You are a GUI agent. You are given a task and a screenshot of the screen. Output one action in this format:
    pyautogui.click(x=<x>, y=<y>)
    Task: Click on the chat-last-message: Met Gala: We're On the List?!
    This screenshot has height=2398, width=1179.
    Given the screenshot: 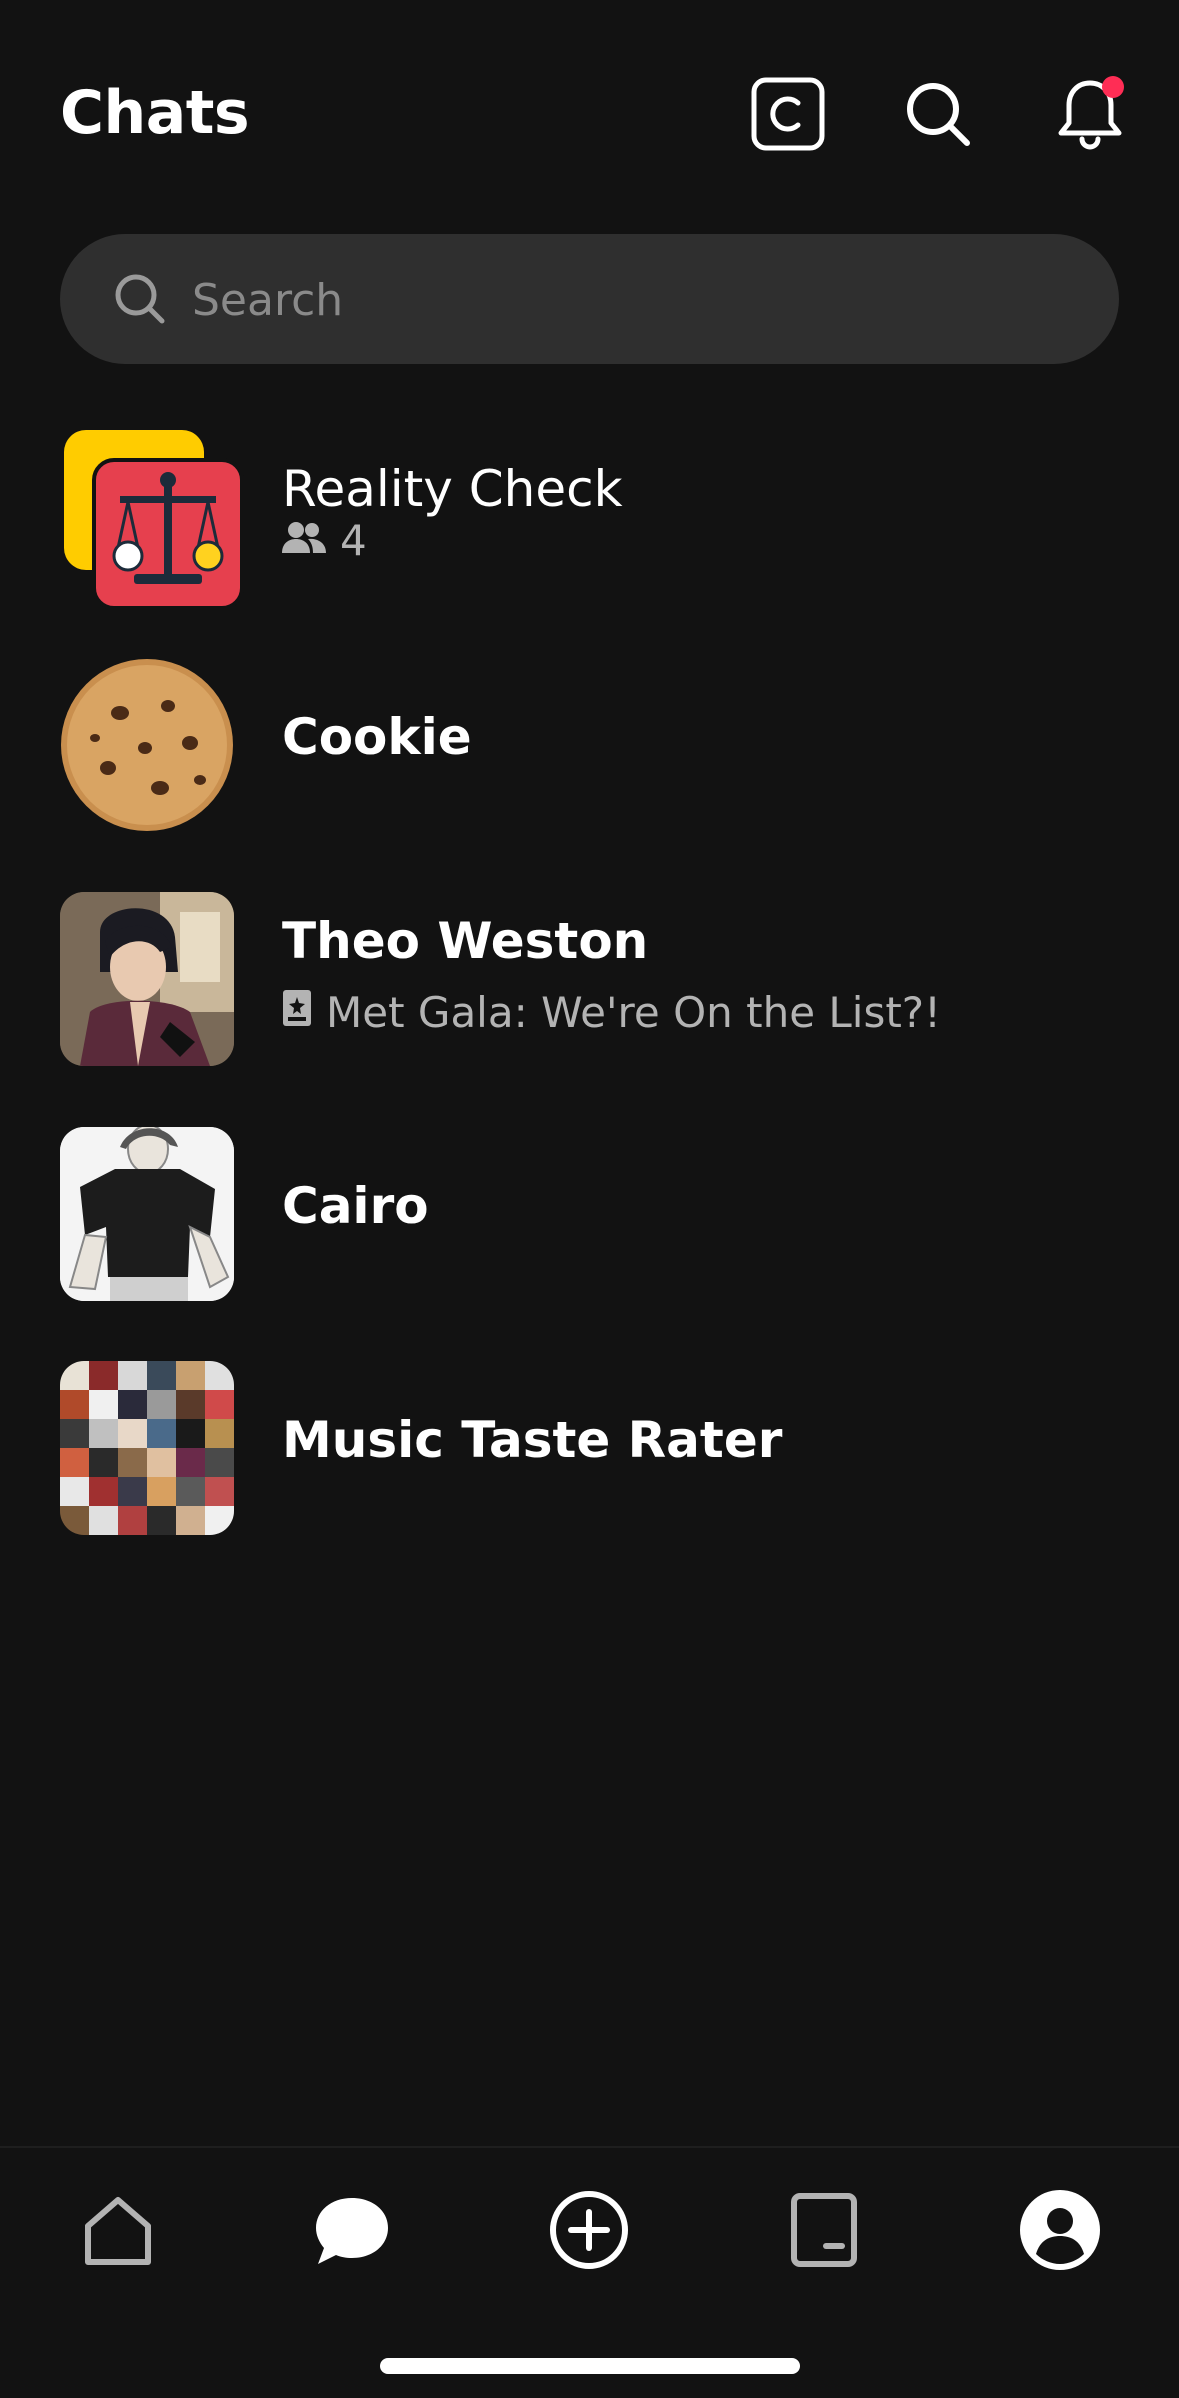 What is the action you would take?
    pyautogui.click(x=611, y=1012)
    